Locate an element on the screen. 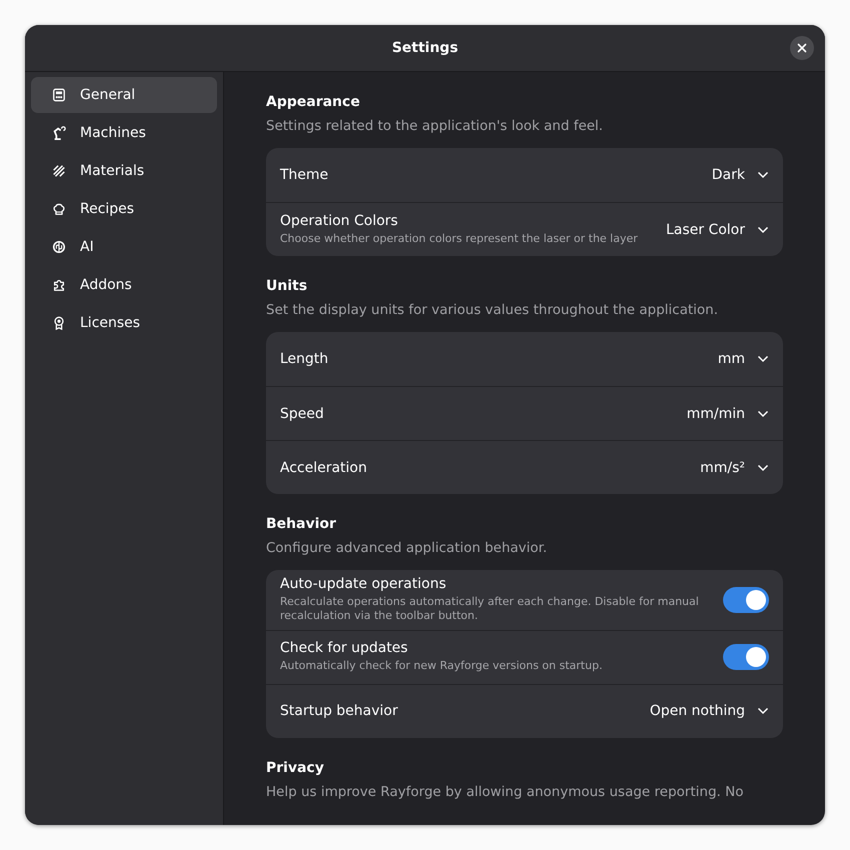  brain-icon is located at coordinates (59, 247).